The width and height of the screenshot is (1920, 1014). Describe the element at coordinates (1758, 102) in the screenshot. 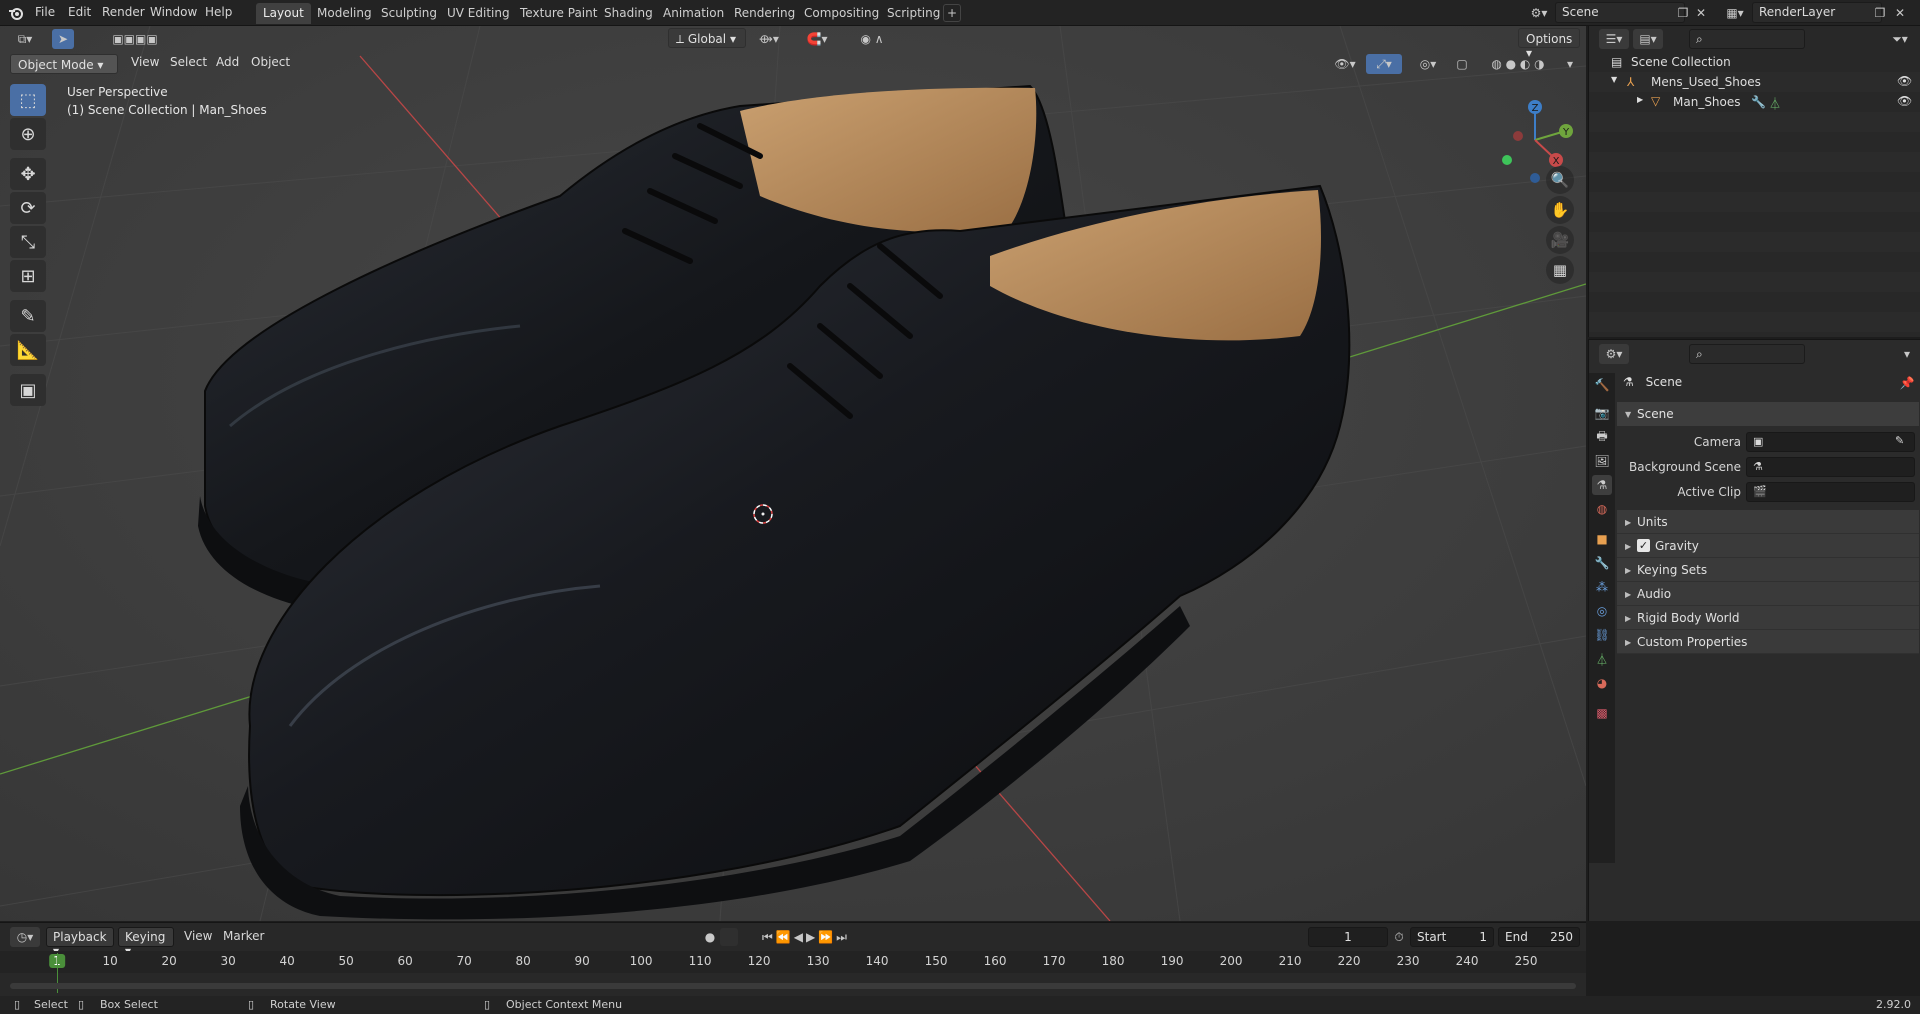

I see `modifier-wrench-icon: 🔧` at that location.